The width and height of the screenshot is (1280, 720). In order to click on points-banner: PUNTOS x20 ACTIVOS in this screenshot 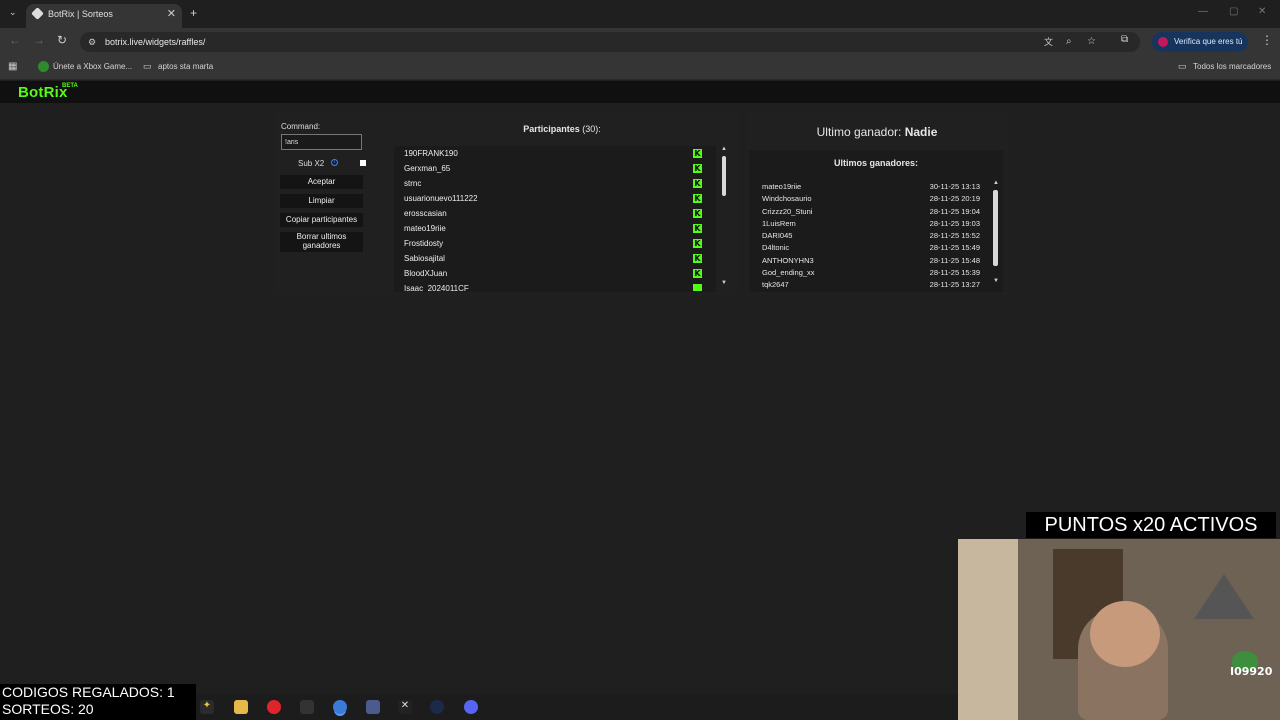, I will do `click(1151, 525)`.